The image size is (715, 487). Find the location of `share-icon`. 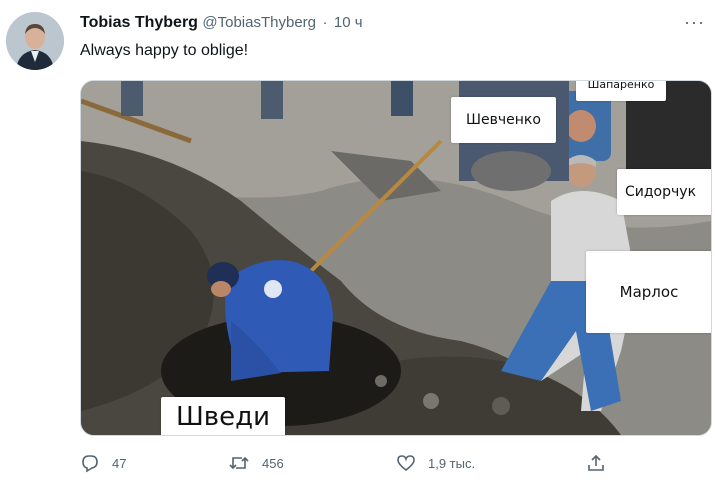

share-icon is located at coordinates (596, 462).